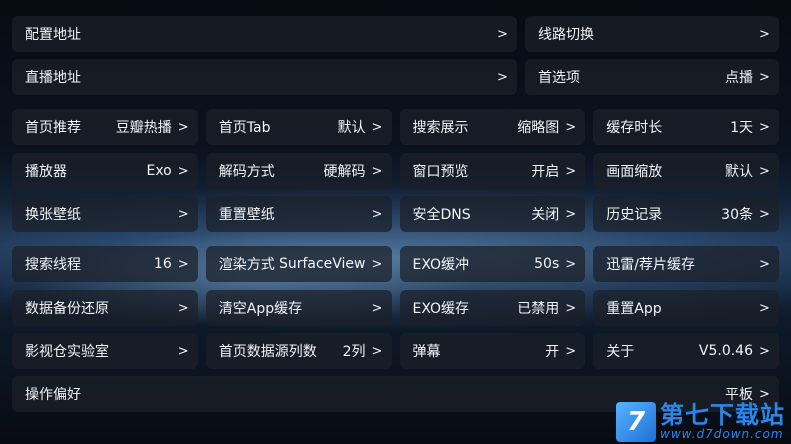  Describe the element at coordinates (162, 264) in the screenshot. I see `item-value: 16` at that location.